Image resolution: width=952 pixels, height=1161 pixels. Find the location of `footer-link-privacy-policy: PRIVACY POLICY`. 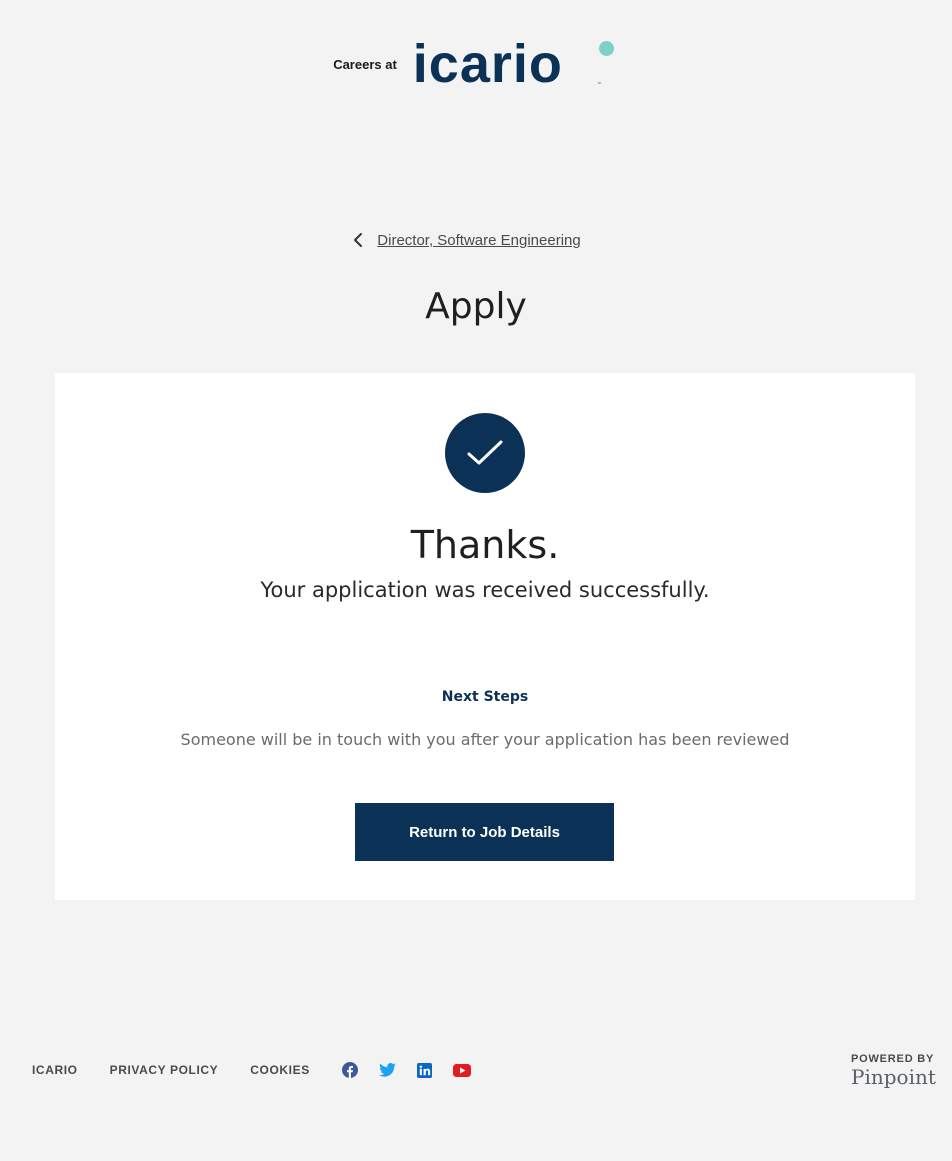

footer-link-privacy-policy: PRIVACY POLICY is located at coordinates (164, 1070).